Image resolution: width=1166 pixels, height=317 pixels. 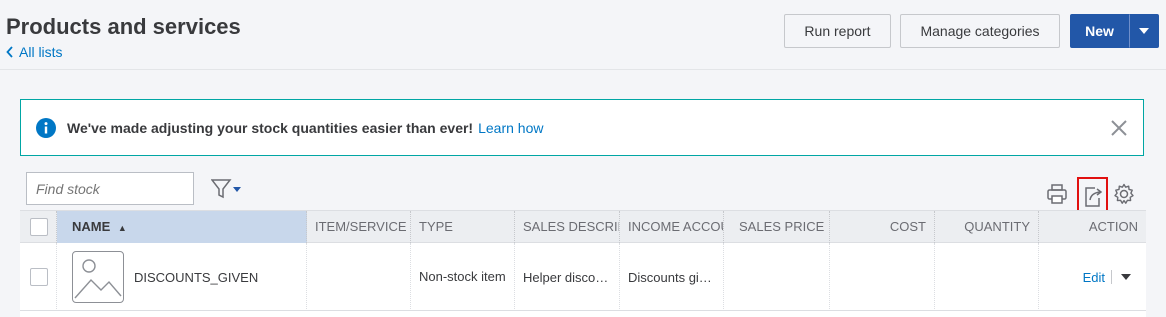 What do you see at coordinates (882, 227) in the screenshot?
I see `column-header-cost: COST` at bounding box center [882, 227].